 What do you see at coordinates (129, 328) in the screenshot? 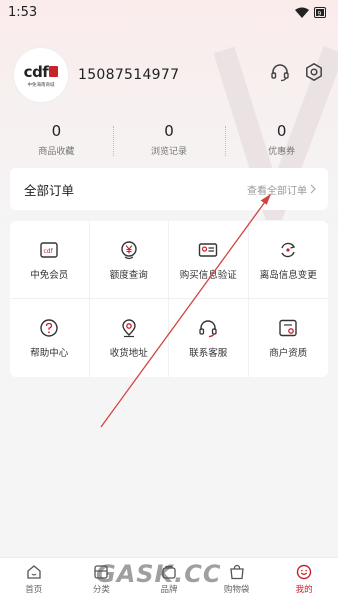
I see `location-pin-icon` at bounding box center [129, 328].